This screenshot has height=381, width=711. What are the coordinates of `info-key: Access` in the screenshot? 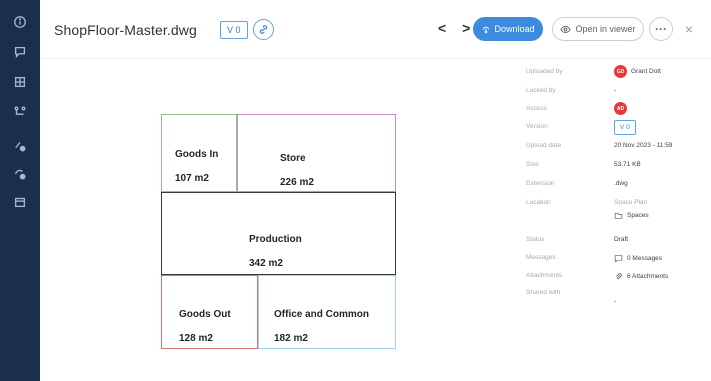 It's located at (536, 108).